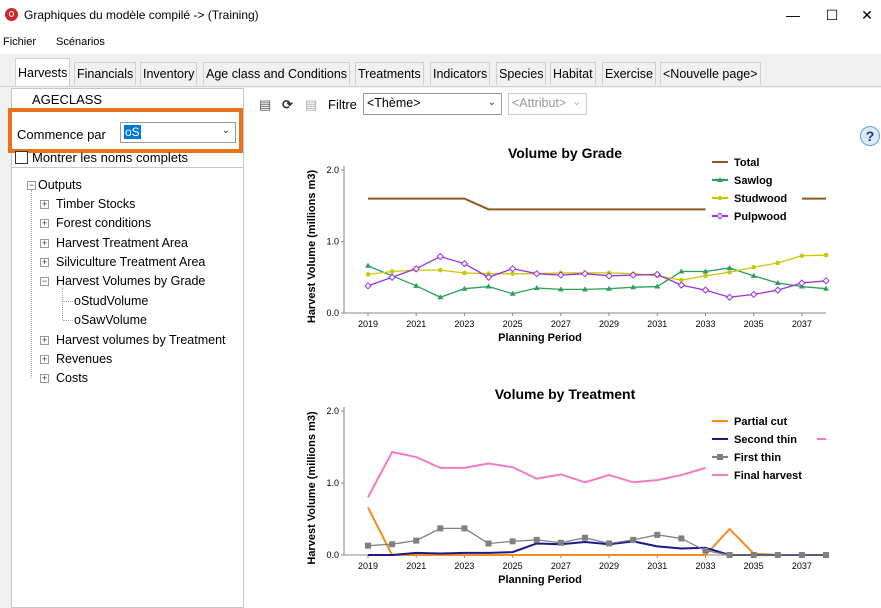 This screenshot has width=881, height=608. Describe the element at coordinates (565, 394) in the screenshot. I see `chart-title: Volume by Treatment` at that location.